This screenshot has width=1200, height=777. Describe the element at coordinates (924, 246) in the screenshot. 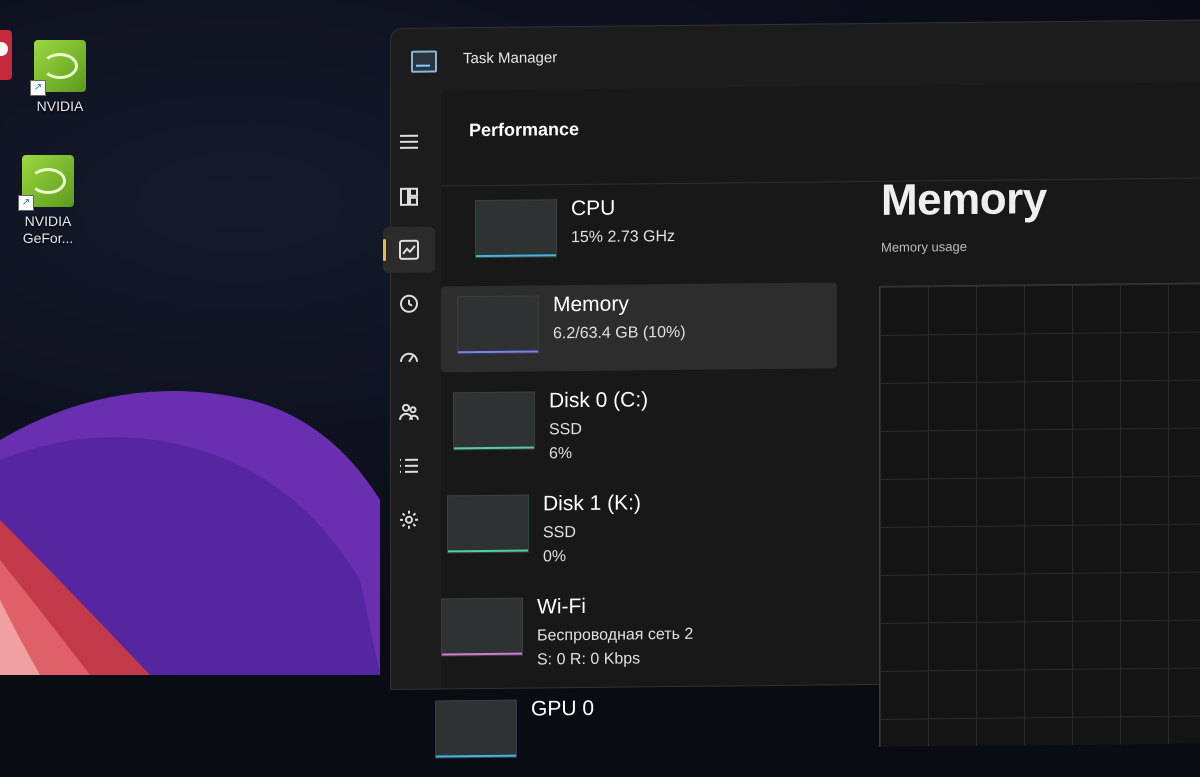

I see `detail-subtitle: Memory usage` at that location.